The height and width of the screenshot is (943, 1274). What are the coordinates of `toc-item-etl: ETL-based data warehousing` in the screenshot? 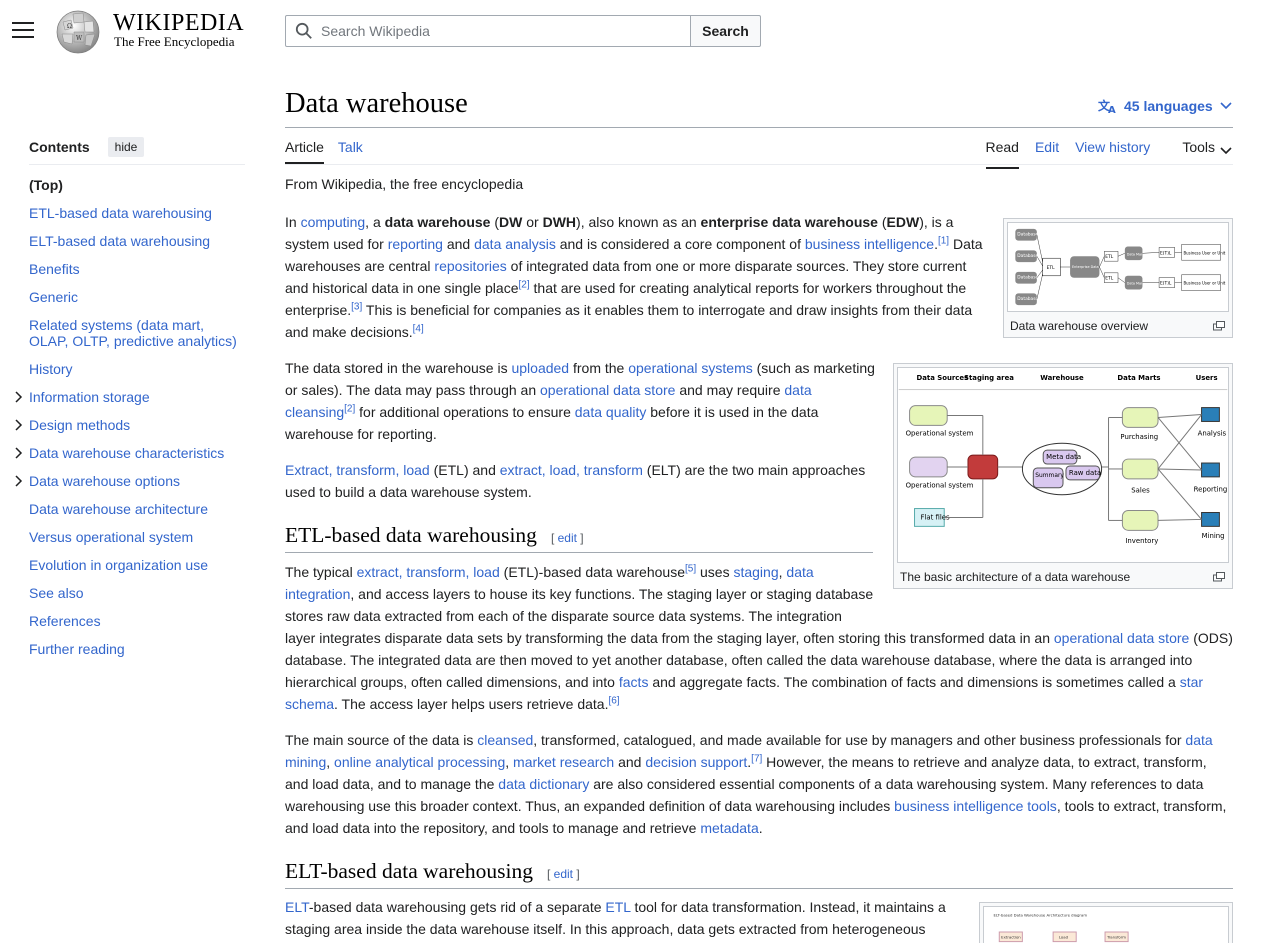 It's located at (137, 213).